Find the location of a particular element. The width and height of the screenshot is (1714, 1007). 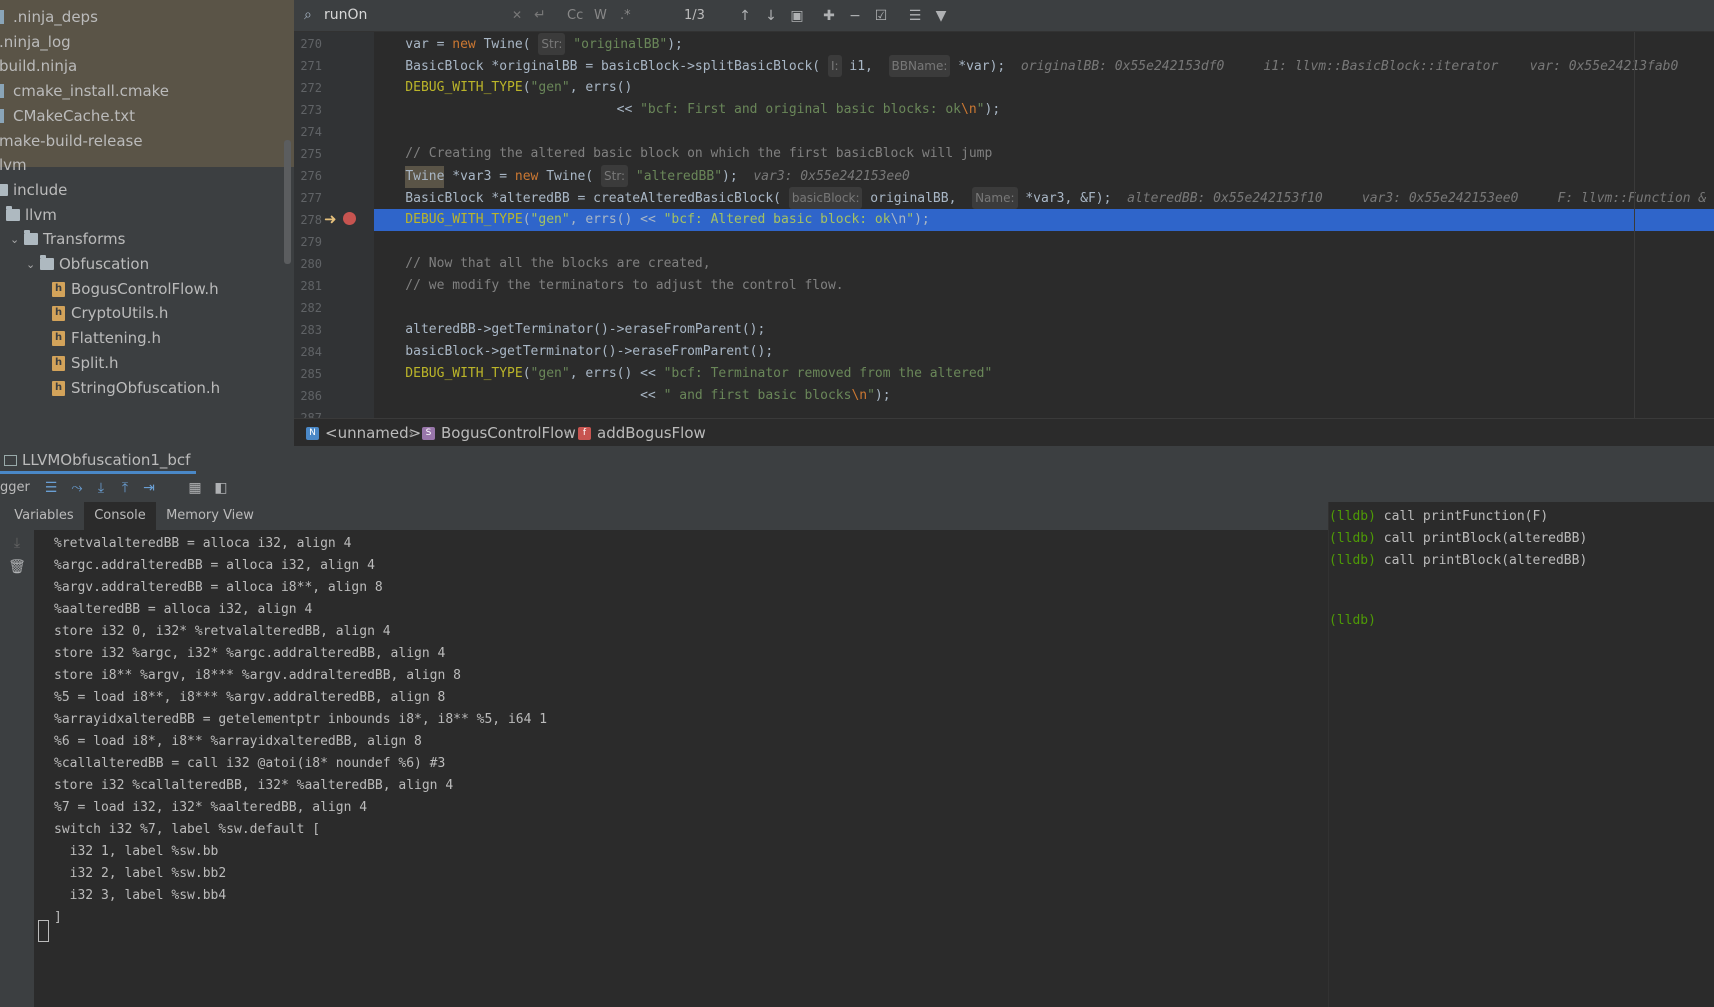

tree-item-label: CMakeCache.txt is located at coordinates (74, 115).